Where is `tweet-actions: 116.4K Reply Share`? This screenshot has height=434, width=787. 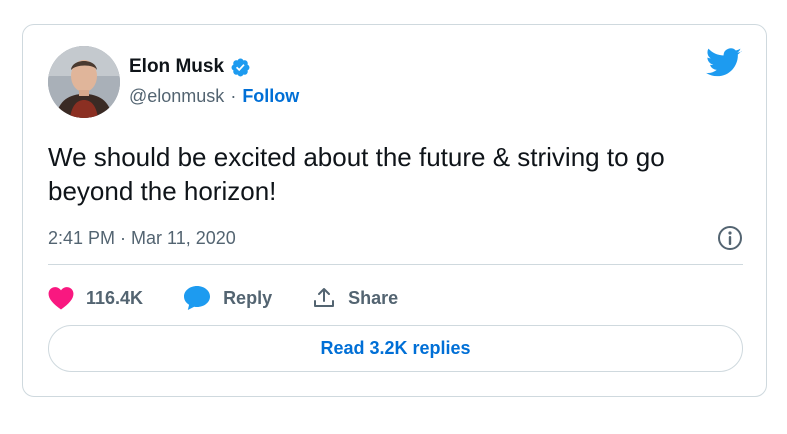 tweet-actions: 116.4K Reply Share is located at coordinates (243, 298).